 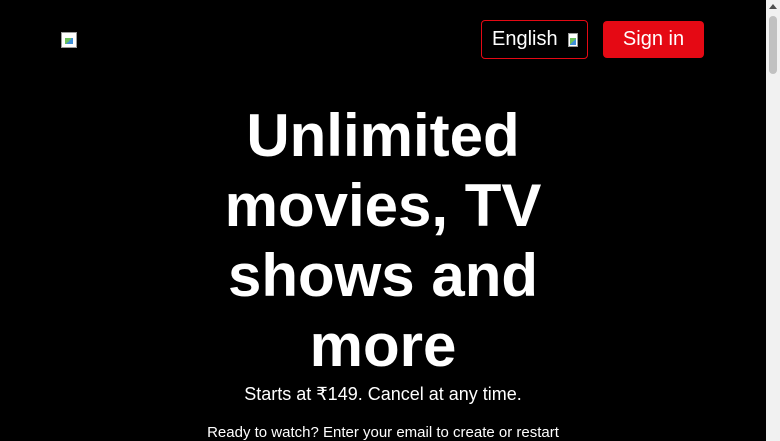 What do you see at coordinates (773, 220) in the screenshot?
I see `vertical-scrollbar` at bounding box center [773, 220].